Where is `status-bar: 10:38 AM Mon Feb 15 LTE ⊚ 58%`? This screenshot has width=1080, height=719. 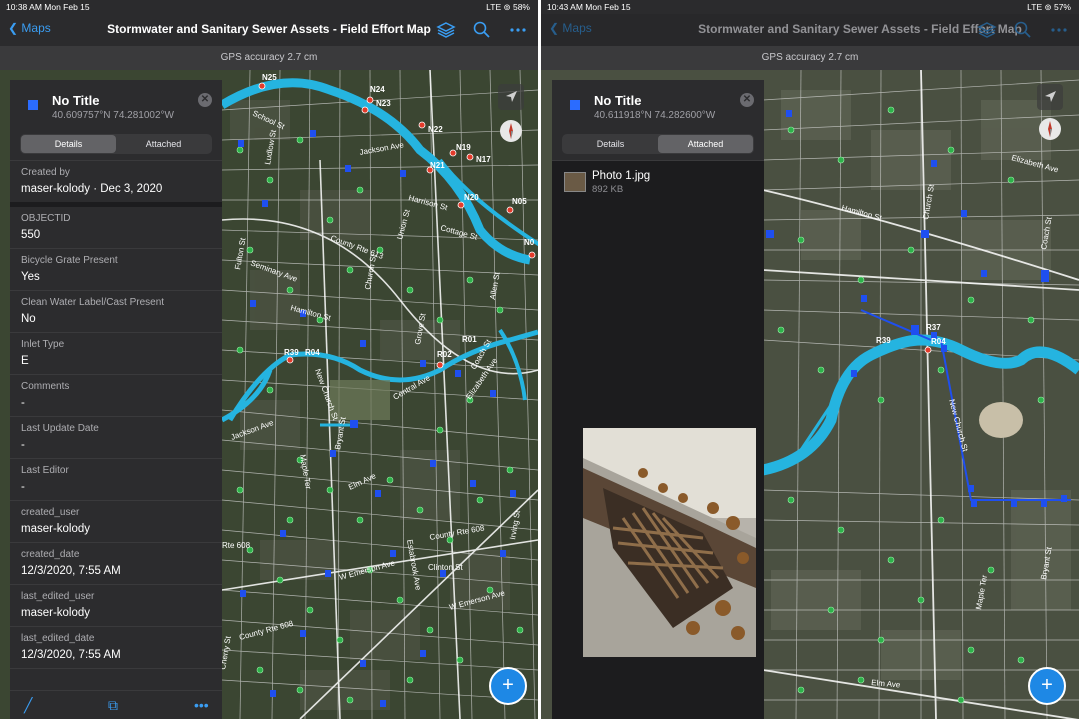 status-bar: 10:38 AM Mon Feb 15 LTE ⊚ 58% is located at coordinates (269, 7).